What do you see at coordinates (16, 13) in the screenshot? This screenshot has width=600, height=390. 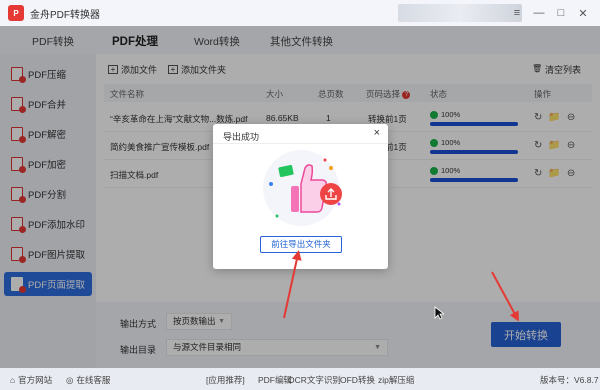 I see `app-logo-icon: P` at bounding box center [16, 13].